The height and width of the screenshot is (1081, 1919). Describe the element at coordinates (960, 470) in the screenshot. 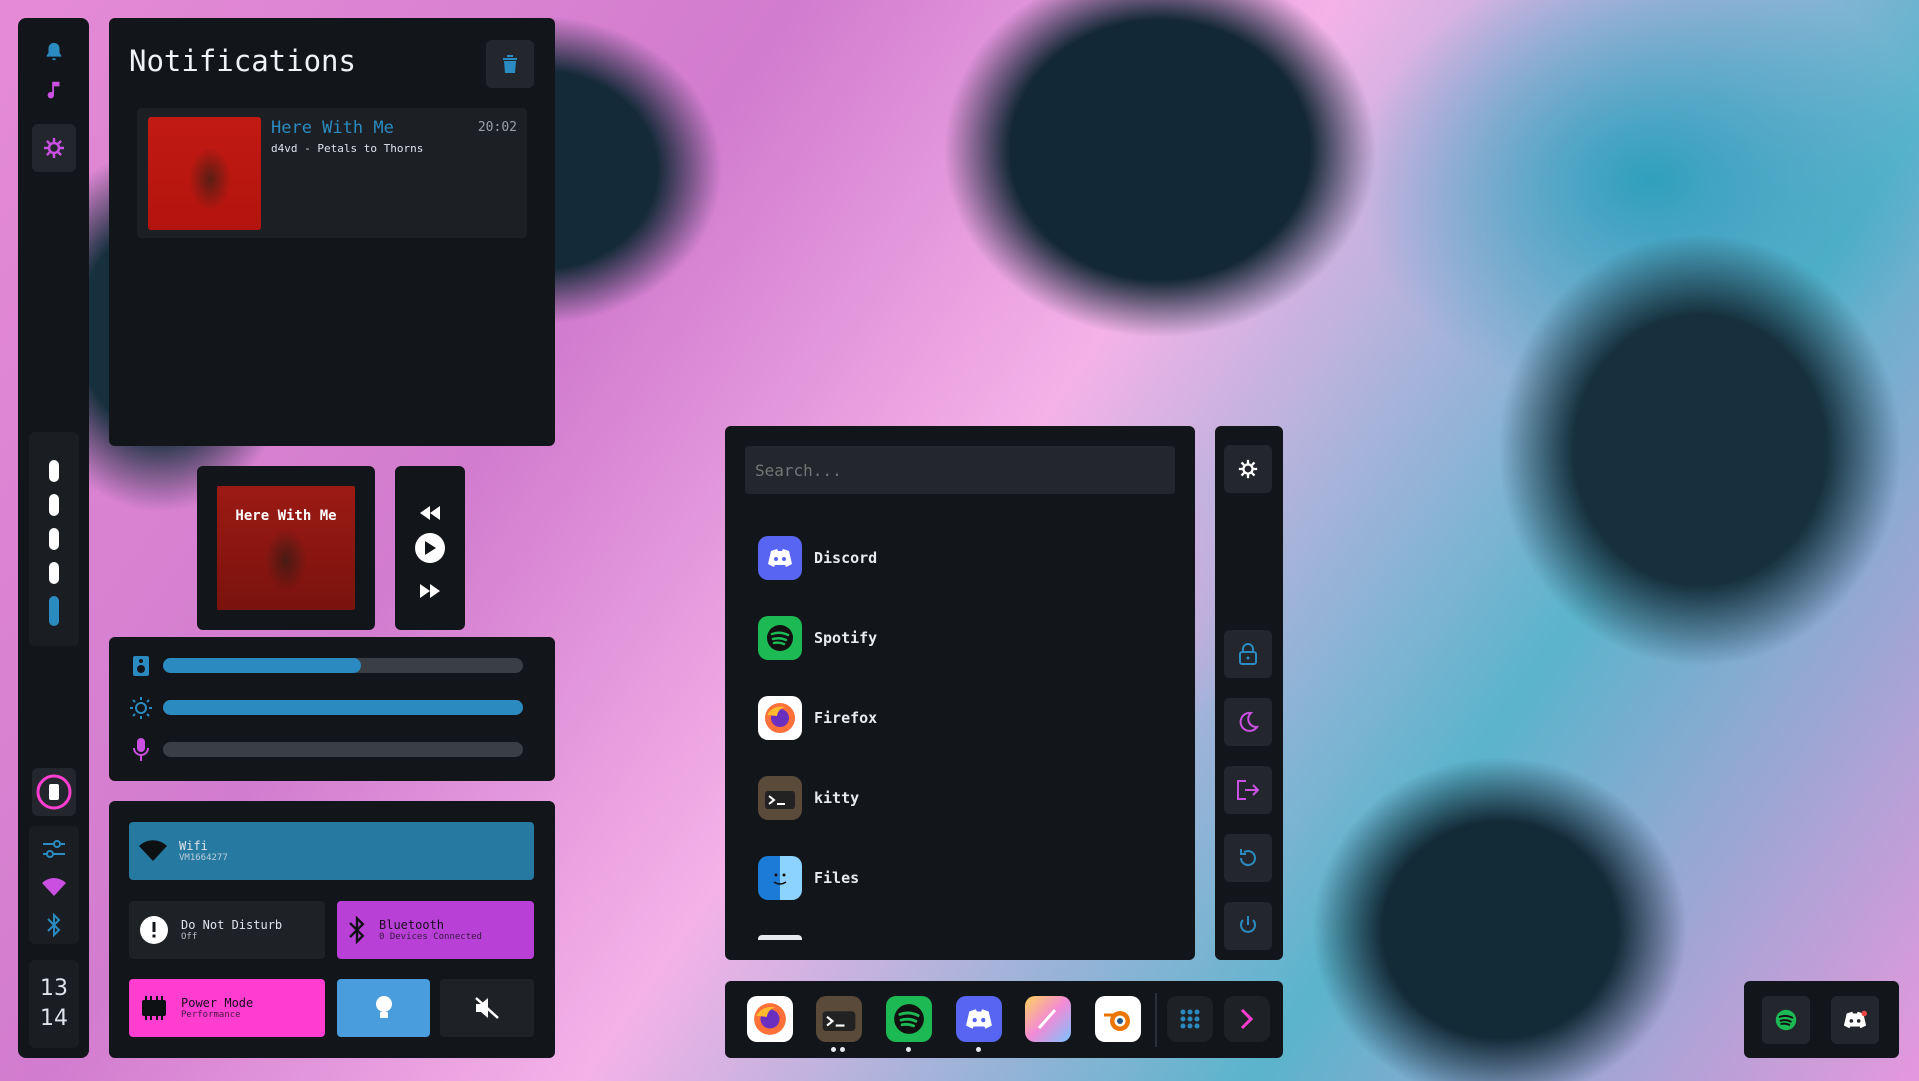

I see `search-input` at that location.